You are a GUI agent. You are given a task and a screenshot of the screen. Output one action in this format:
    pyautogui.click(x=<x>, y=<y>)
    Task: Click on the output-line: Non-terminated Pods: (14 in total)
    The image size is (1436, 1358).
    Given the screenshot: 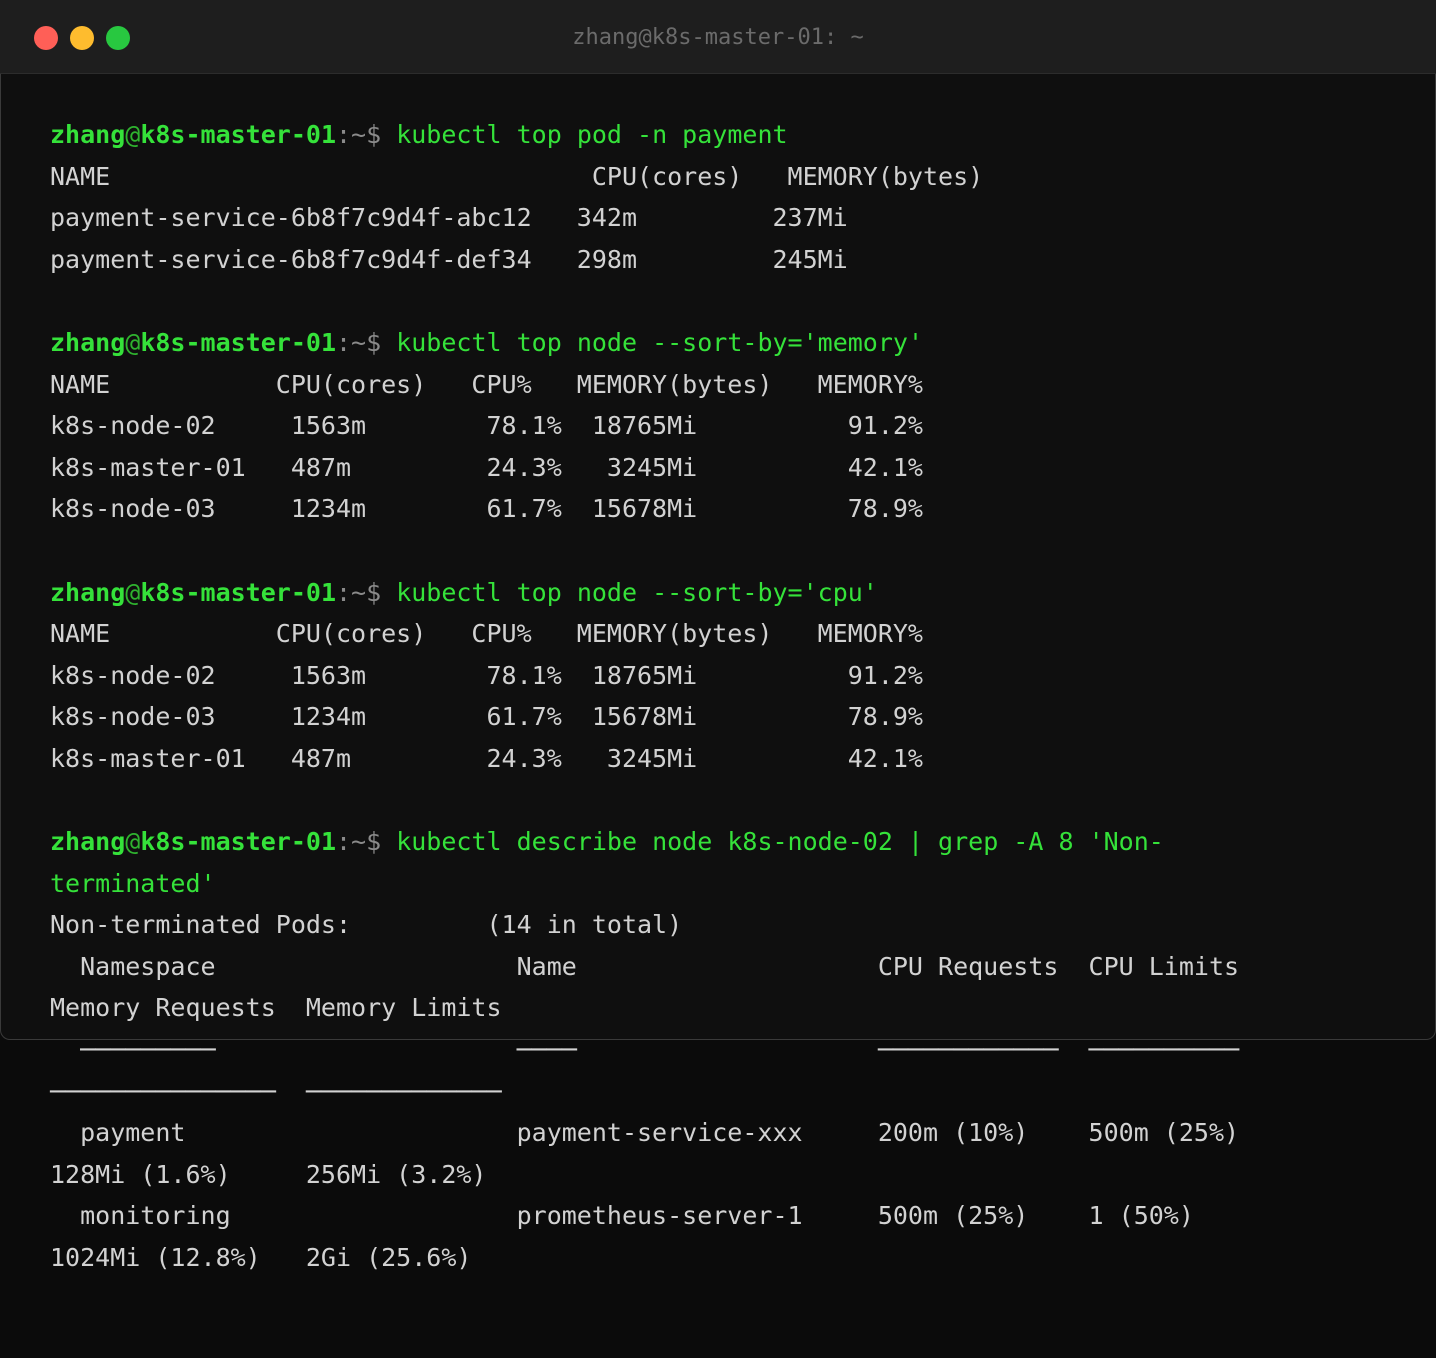 What is the action you would take?
    pyautogui.click(x=735, y=925)
    